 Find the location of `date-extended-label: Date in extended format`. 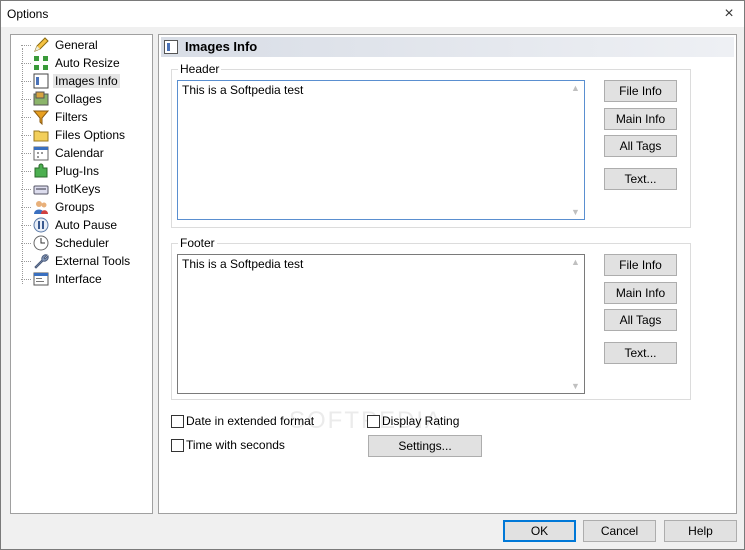

date-extended-label: Date in extended format is located at coordinates (250, 421).